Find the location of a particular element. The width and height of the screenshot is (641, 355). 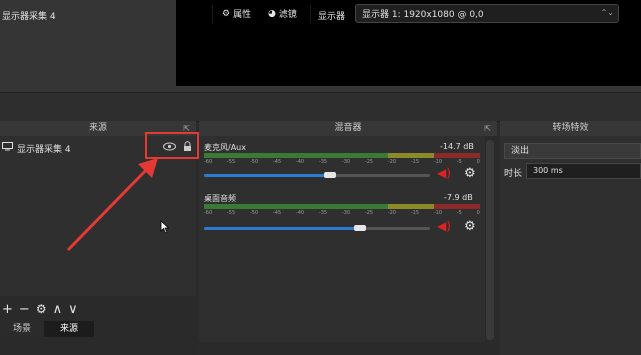

properties-label: 属性 is located at coordinates (242, 15).